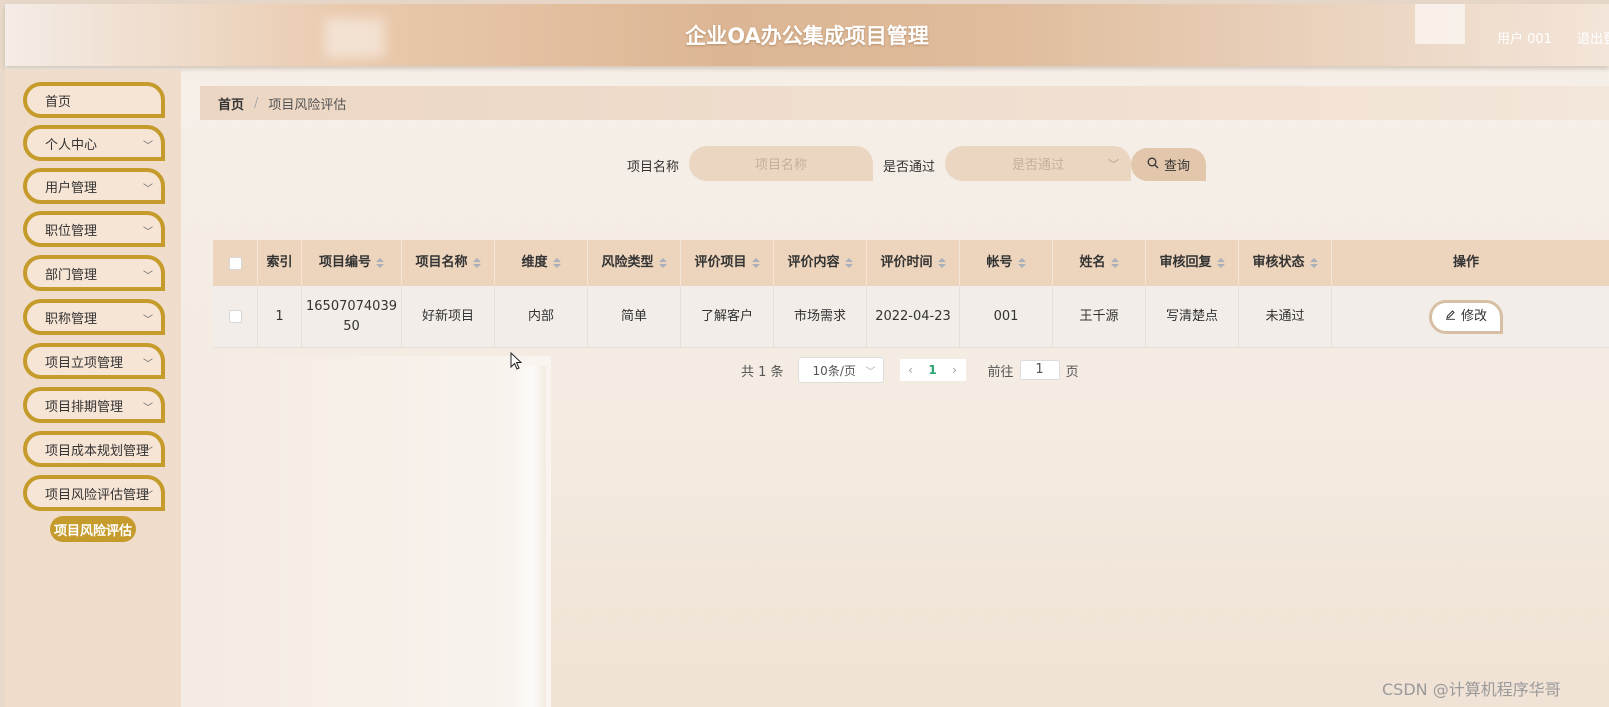  What do you see at coordinates (1092, 262) in the screenshot?
I see `column-header-label: 姓名` at bounding box center [1092, 262].